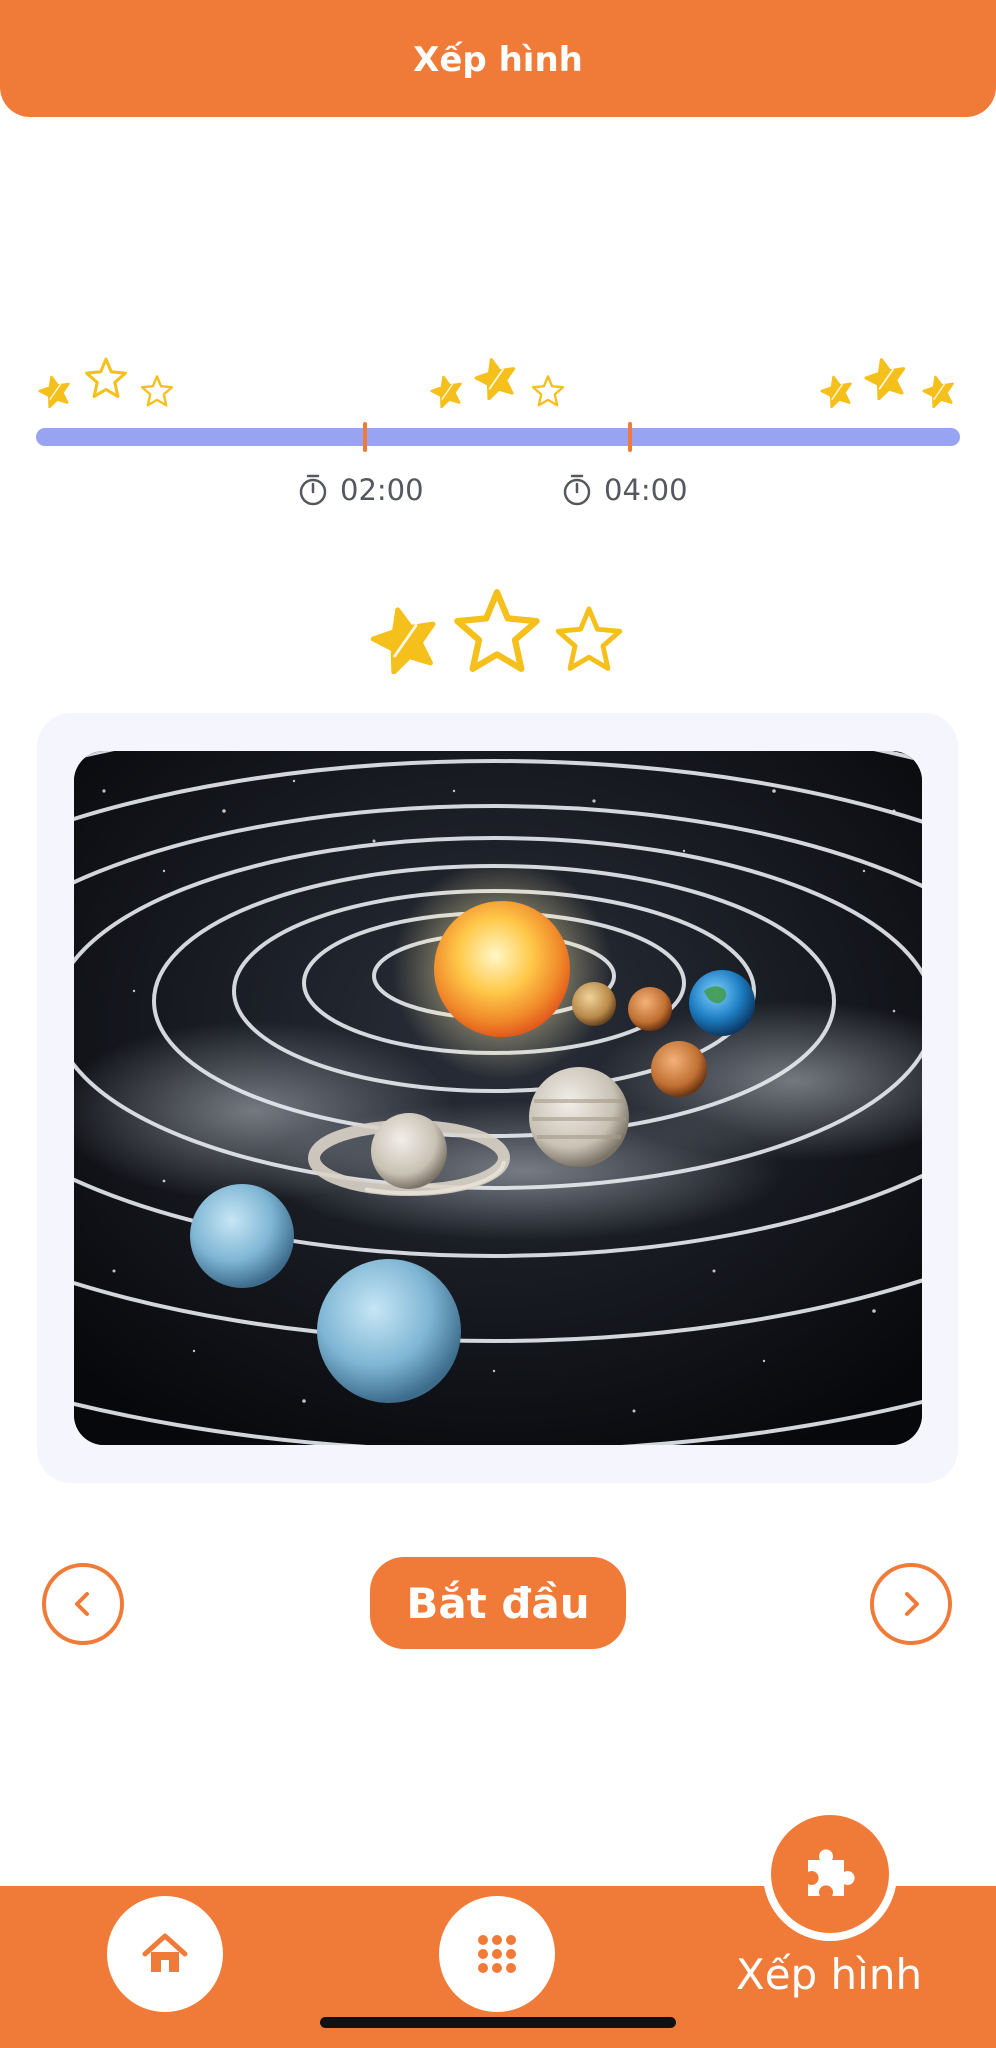 This screenshot has height=2048, width=996. I want to click on milestone2-star2-filled-icon, so click(496, 378).